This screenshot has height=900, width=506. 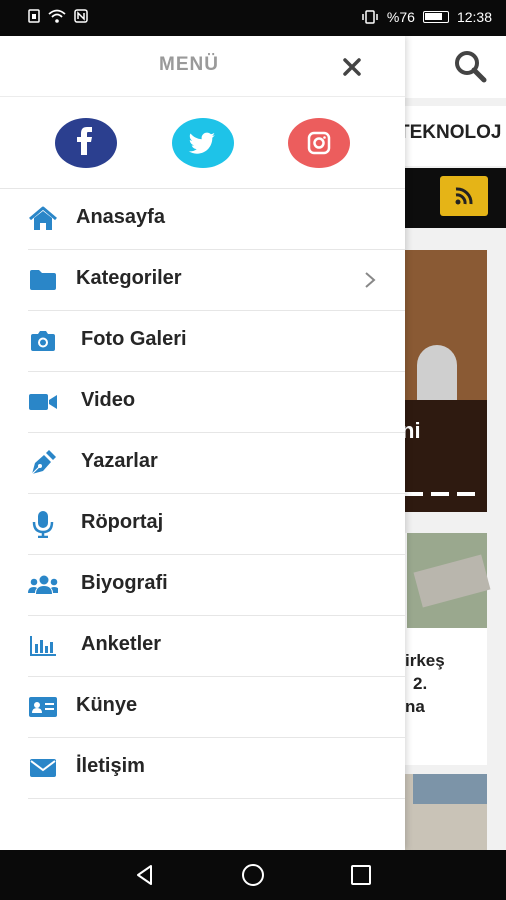 What do you see at coordinates (449, 580) in the screenshot?
I see `news-card-image` at bounding box center [449, 580].